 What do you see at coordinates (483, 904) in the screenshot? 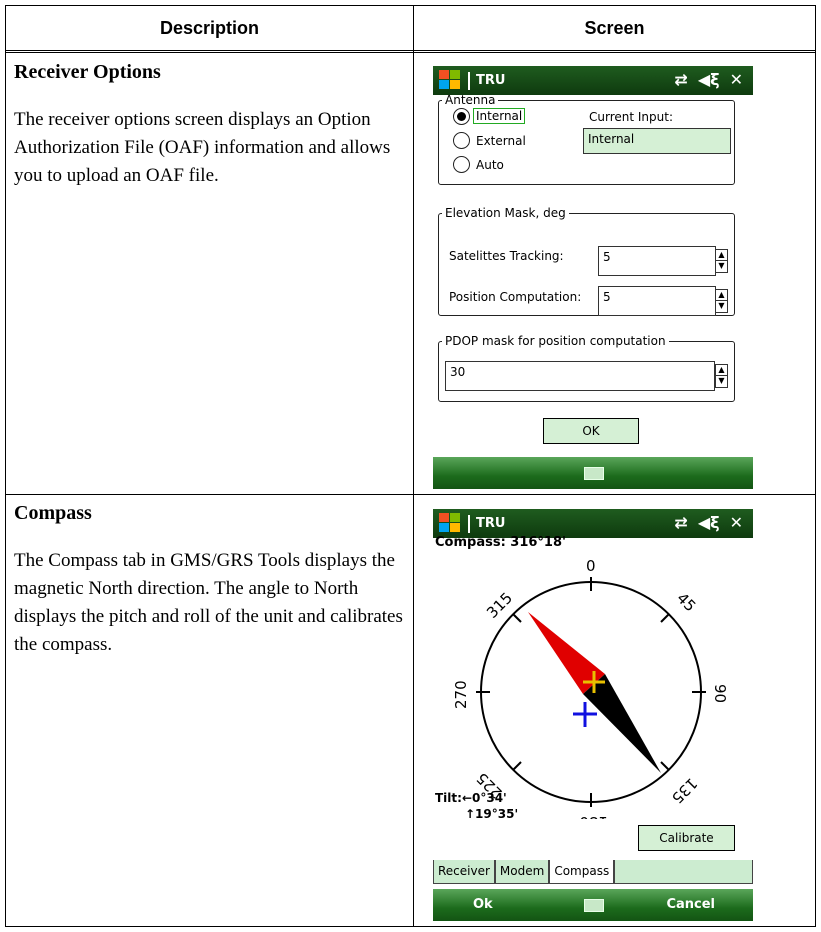
I see `soft-key-ok: Ok` at bounding box center [483, 904].